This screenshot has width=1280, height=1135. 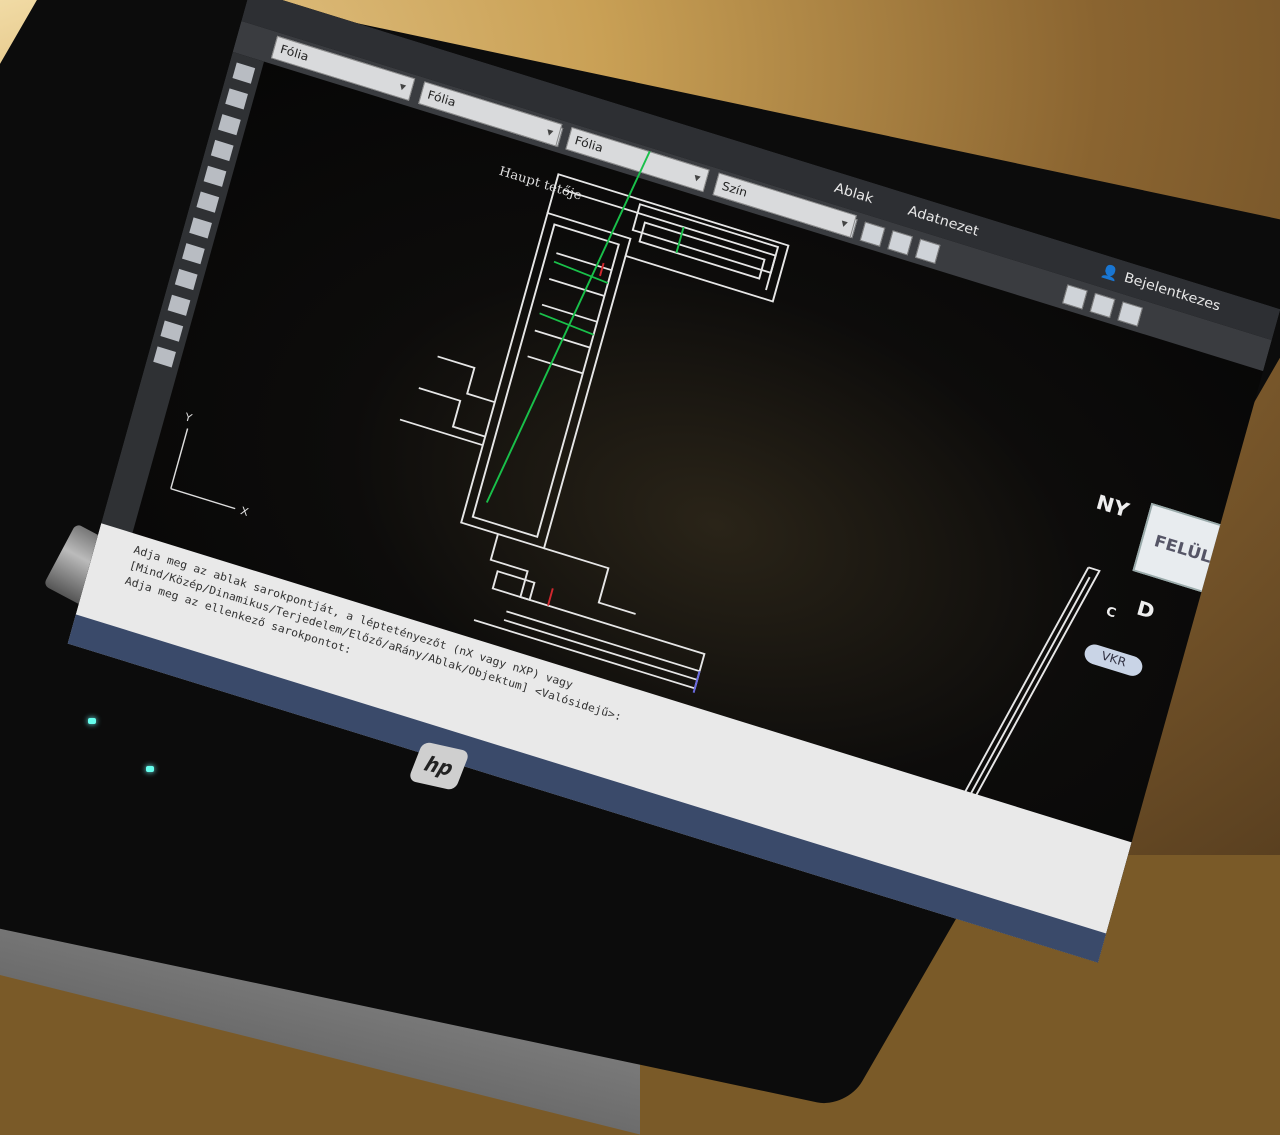 What do you see at coordinates (593, 421) in the screenshot?
I see `accent-lines` at bounding box center [593, 421].